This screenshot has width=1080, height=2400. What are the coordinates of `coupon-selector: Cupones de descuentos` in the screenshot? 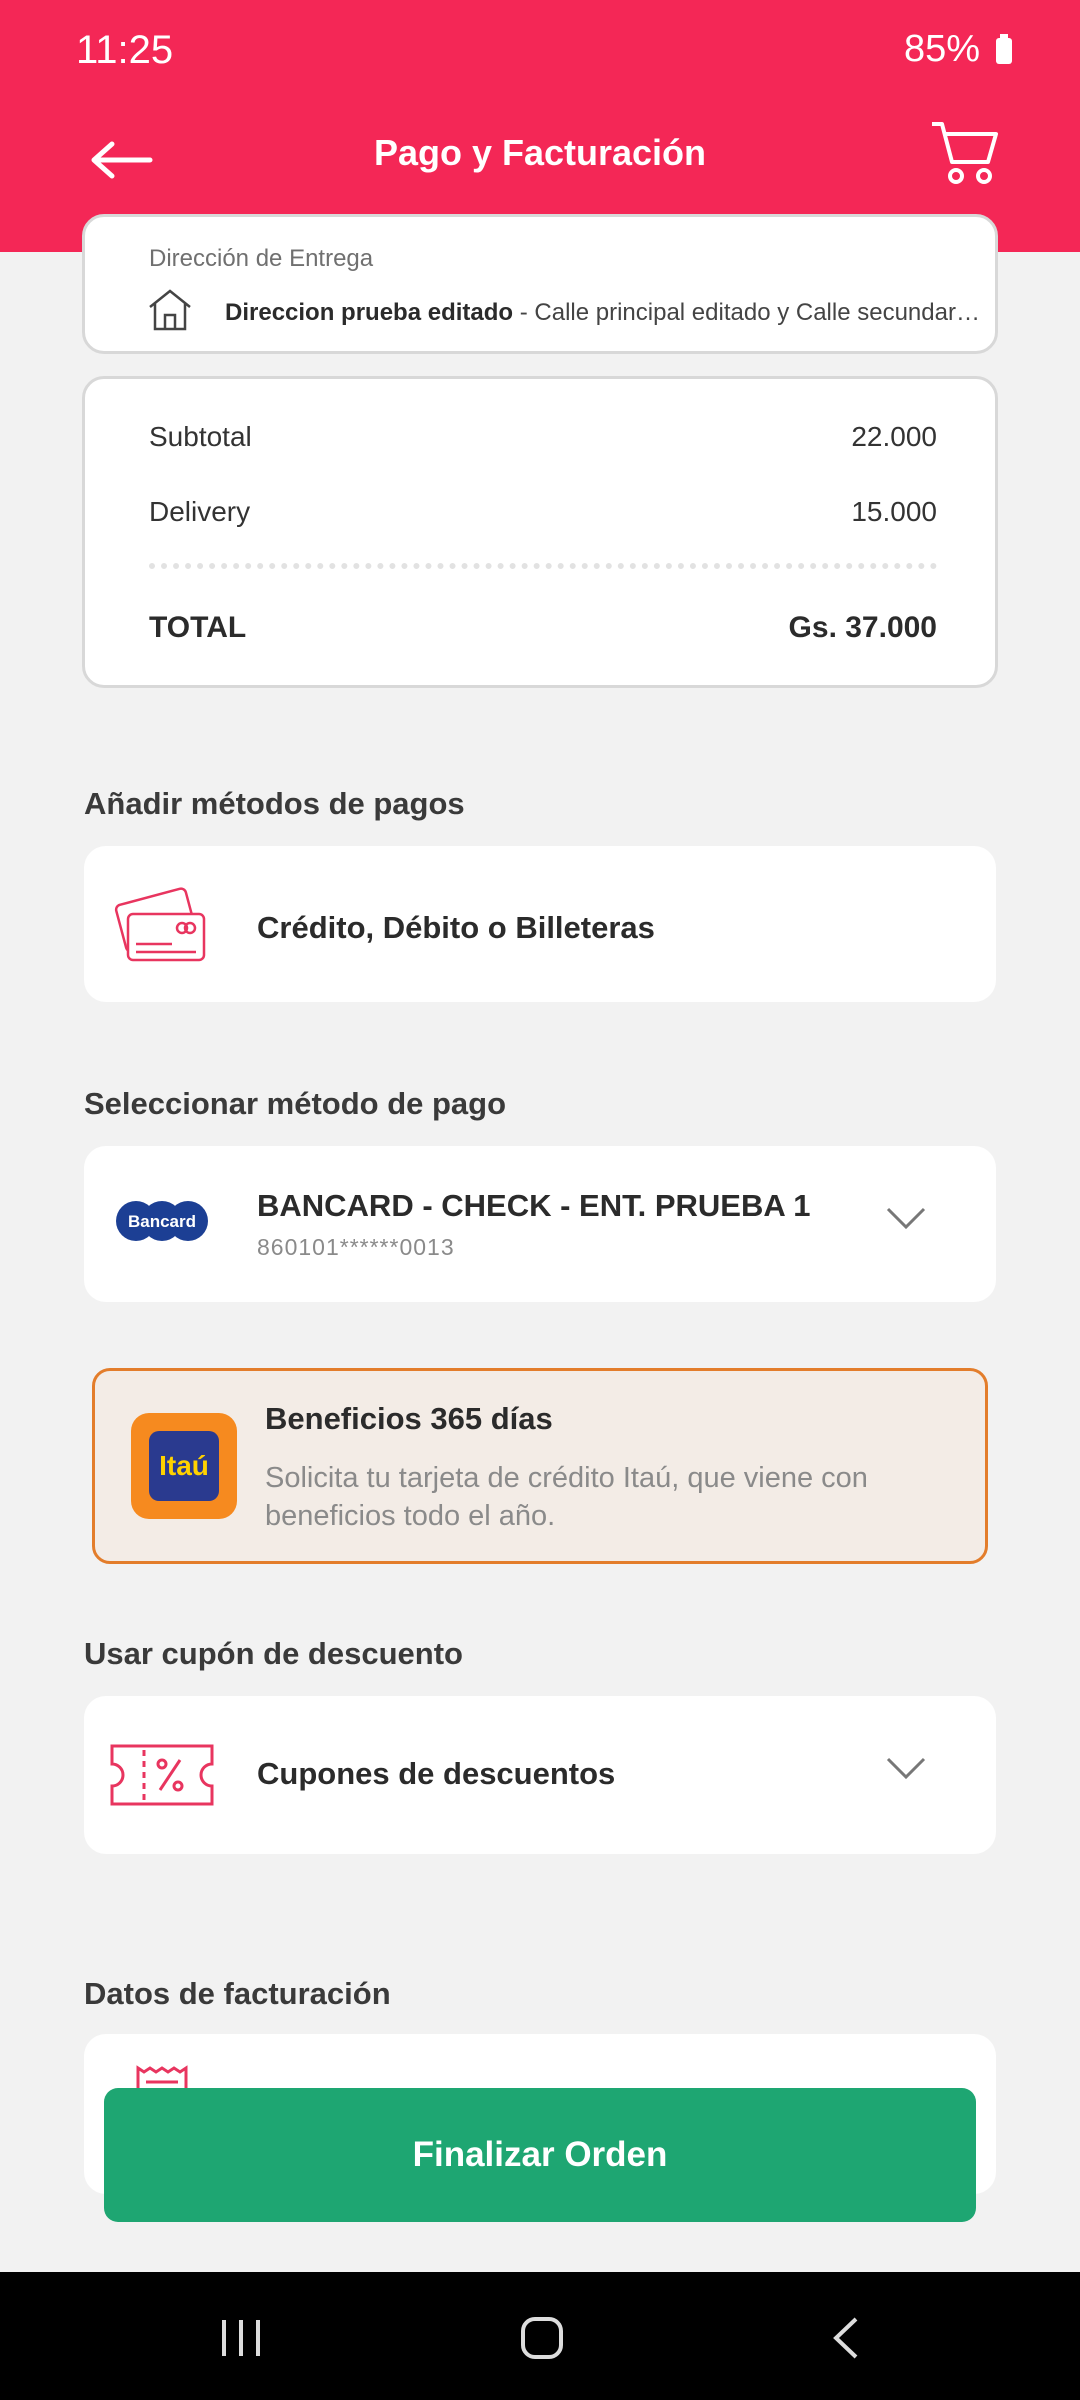 It's located at (540, 1775).